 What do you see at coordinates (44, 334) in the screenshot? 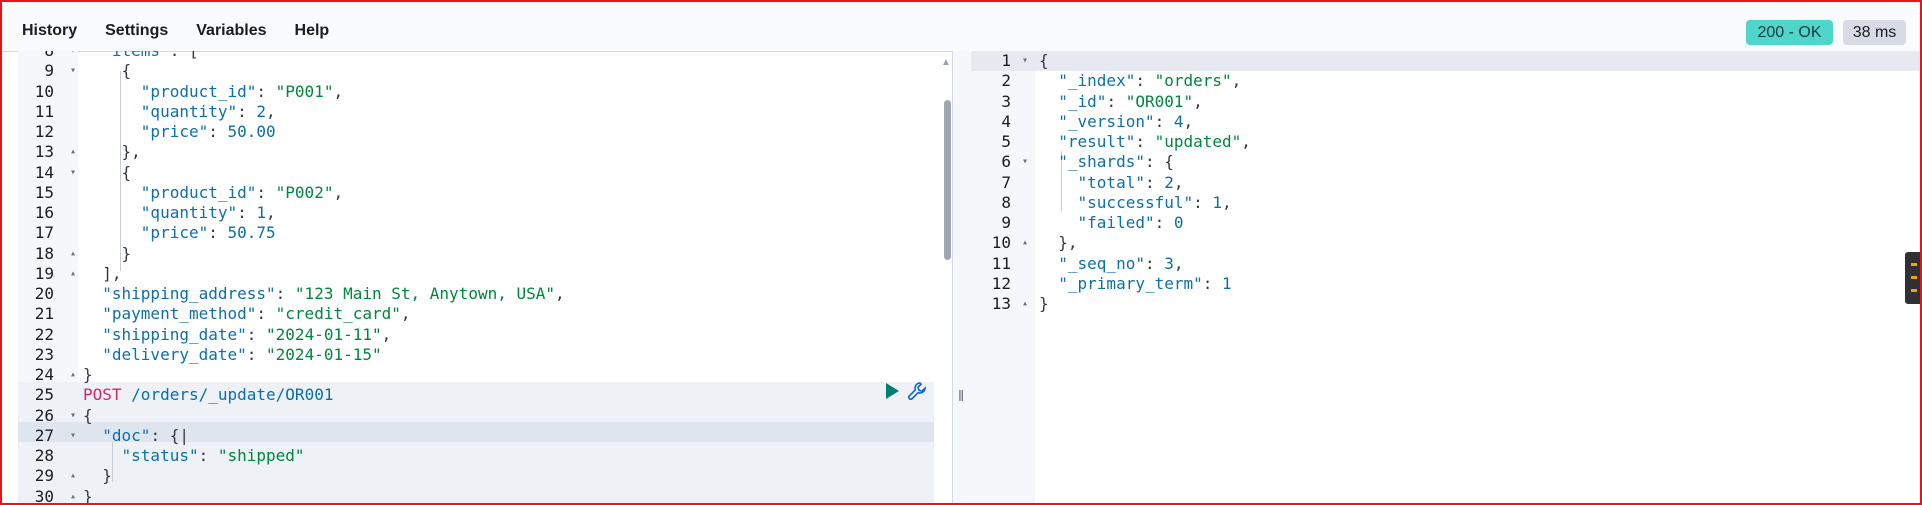
I see `line-number: 22` at bounding box center [44, 334].